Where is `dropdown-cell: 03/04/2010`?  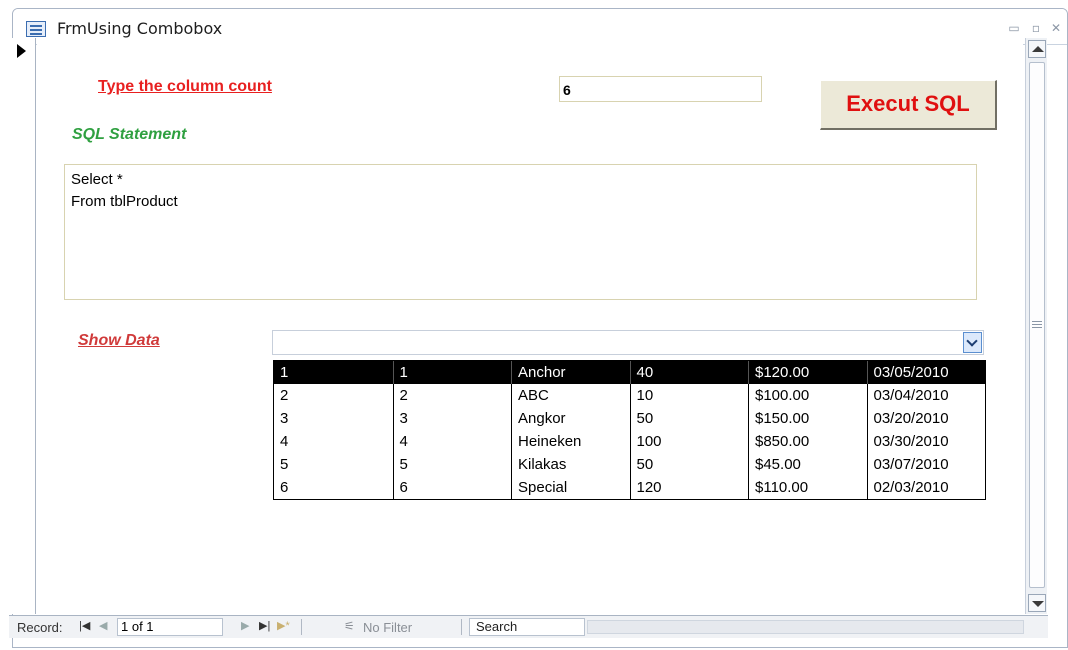
dropdown-cell: 03/04/2010 is located at coordinates (926, 395).